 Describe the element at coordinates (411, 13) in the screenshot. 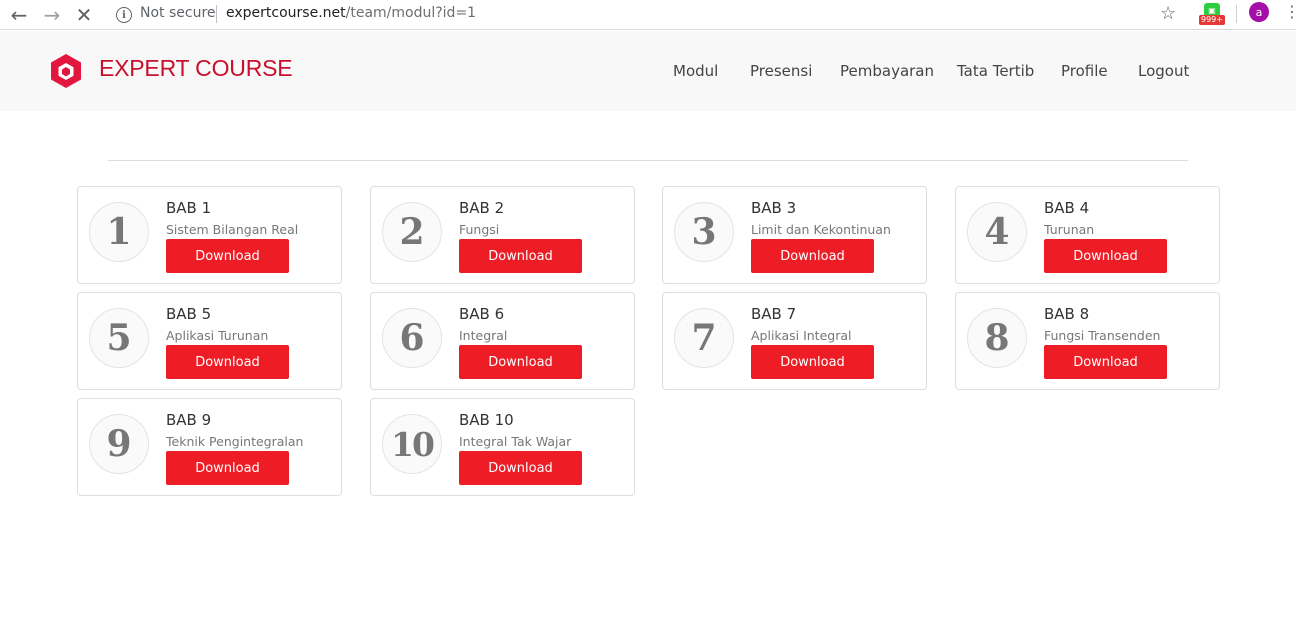

I see `url-path: /team/modul?id=1` at that location.